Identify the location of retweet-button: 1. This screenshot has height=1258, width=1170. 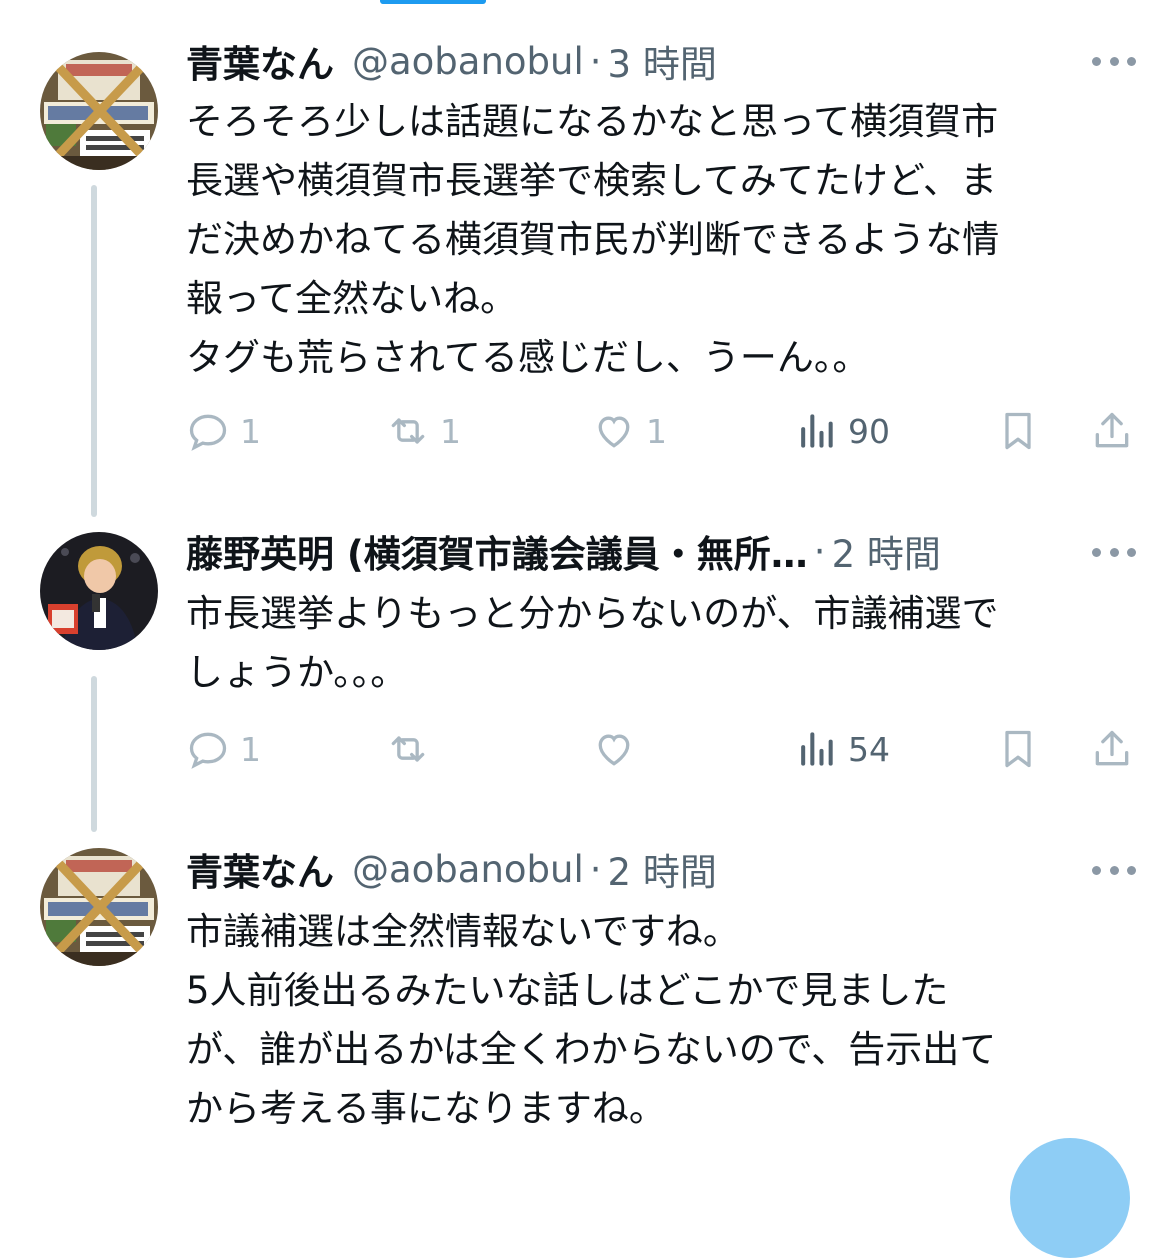
(423, 431).